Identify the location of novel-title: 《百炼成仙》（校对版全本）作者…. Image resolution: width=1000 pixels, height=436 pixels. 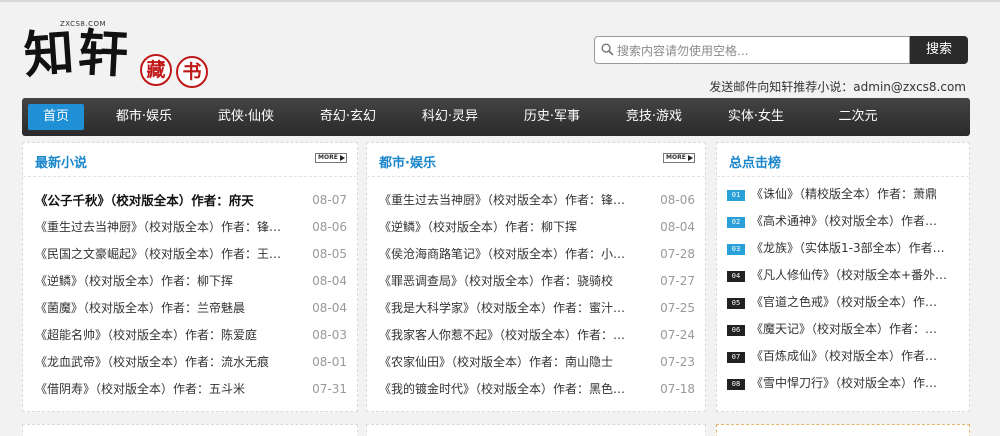
(856, 356).